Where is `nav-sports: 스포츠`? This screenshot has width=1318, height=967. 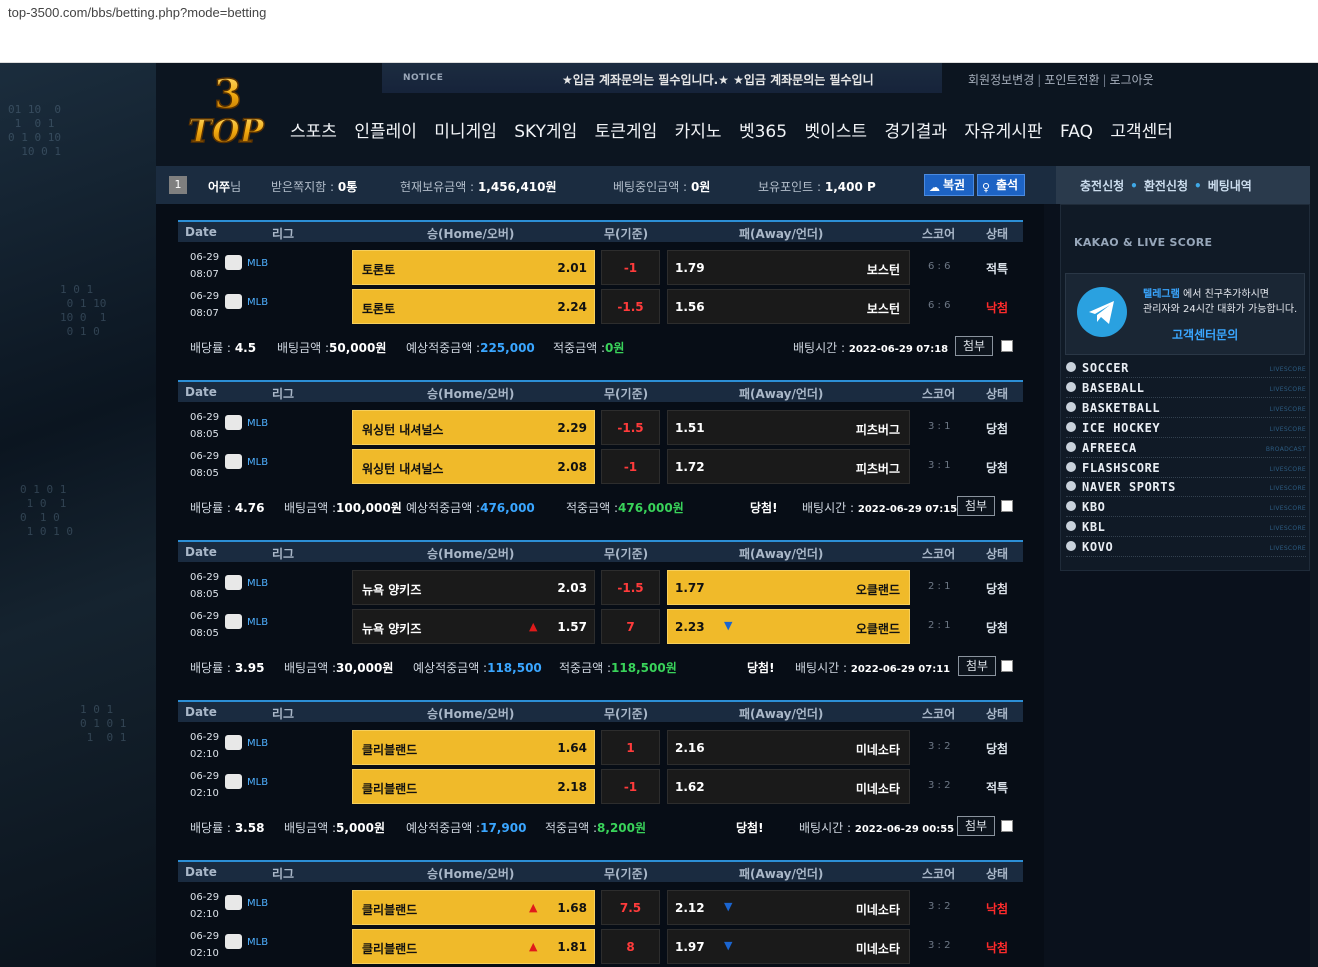
nav-sports: 스포츠 is located at coordinates (313, 132).